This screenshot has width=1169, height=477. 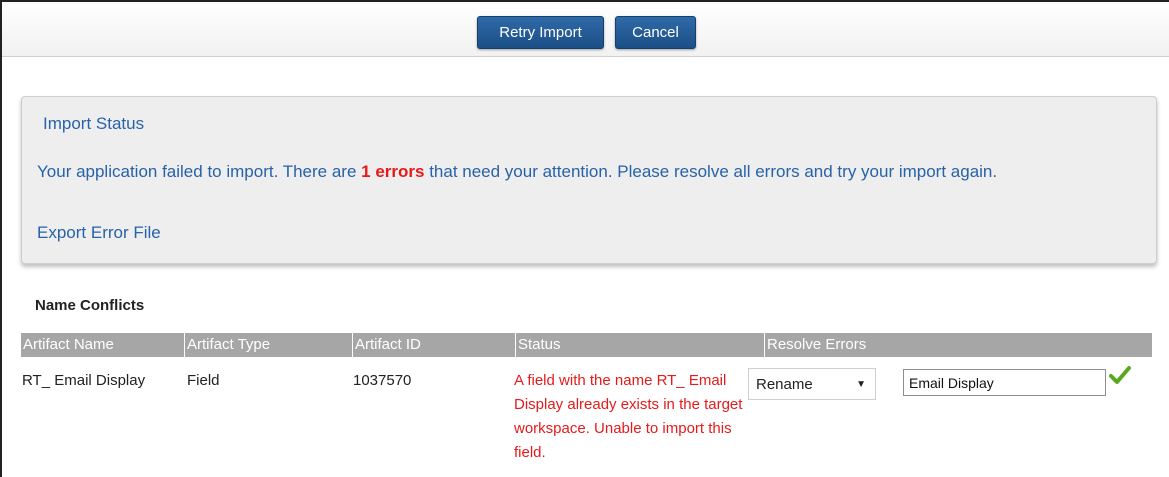 I want to click on checkmark-icon, so click(x=1120, y=375).